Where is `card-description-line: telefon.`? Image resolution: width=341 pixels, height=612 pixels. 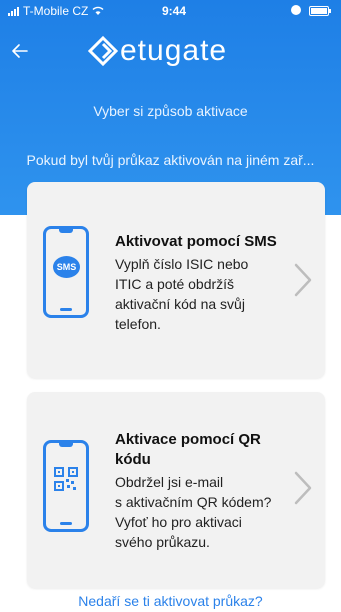 card-description-line: telefon. is located at coordinates (138, 324).